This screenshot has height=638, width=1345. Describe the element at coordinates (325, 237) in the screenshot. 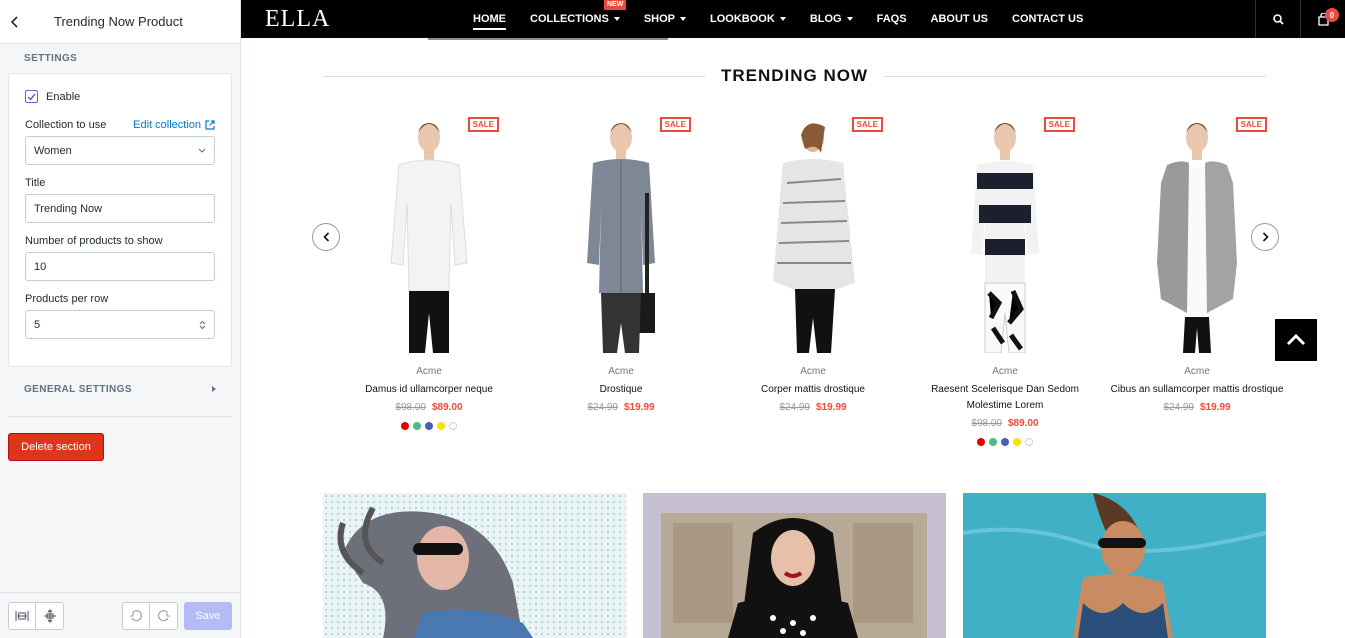

I see `chevron-left-icon` at that location.